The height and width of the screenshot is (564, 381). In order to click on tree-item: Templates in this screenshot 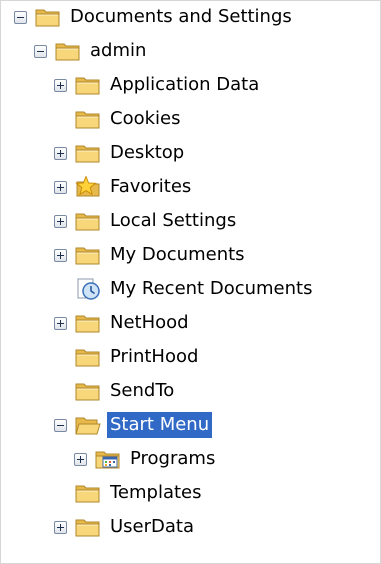, I will do `click(129, 493)`.